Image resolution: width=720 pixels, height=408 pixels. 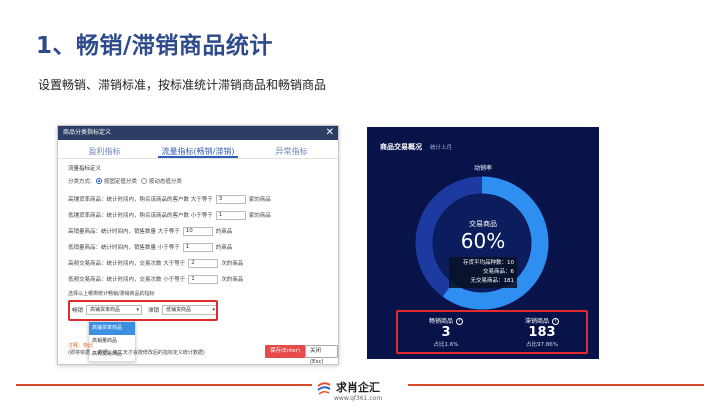 What do you see at coordinates (321, 354) in the screenshot?
I see `close-button: 关闭(Esc)` at bounding box center [321, 354].